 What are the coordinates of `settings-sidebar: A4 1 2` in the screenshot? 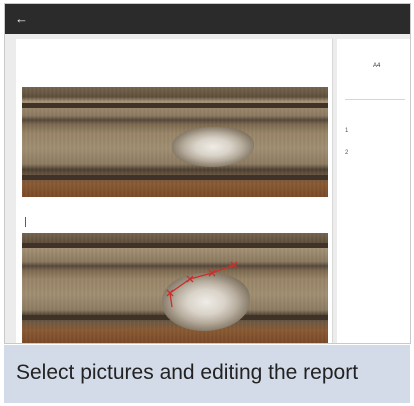 It's located at (373, 191).